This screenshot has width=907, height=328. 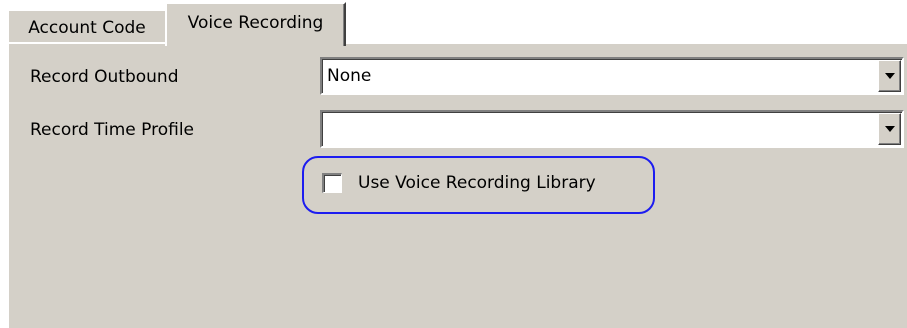 I want to click on record-time-profile-dropdown-button, so click(x=889, y=129).